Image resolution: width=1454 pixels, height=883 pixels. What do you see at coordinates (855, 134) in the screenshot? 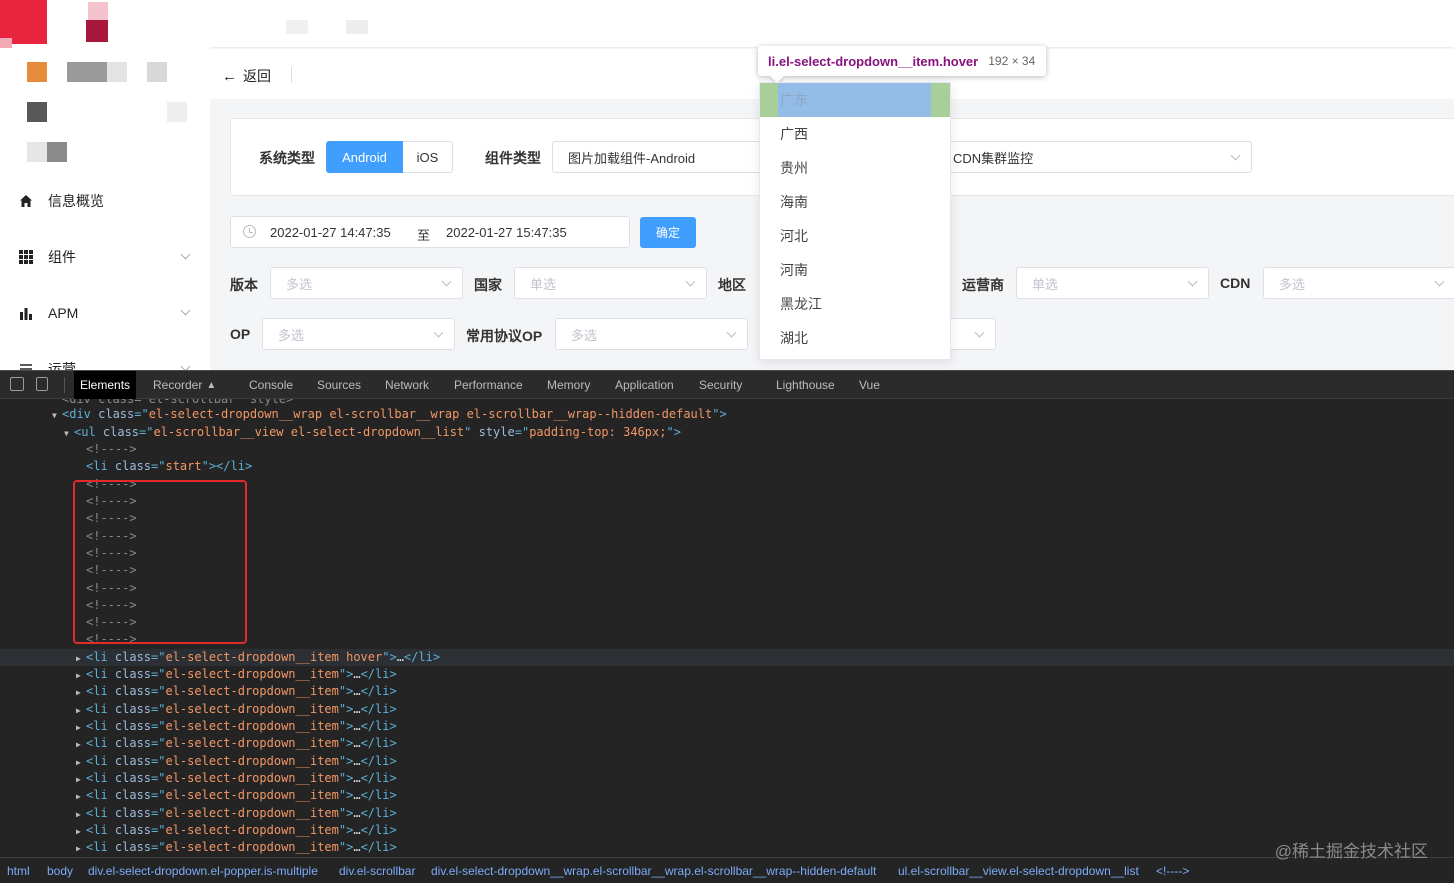
I see `dropdown-option: 广西` at bounding box center [855, 134].